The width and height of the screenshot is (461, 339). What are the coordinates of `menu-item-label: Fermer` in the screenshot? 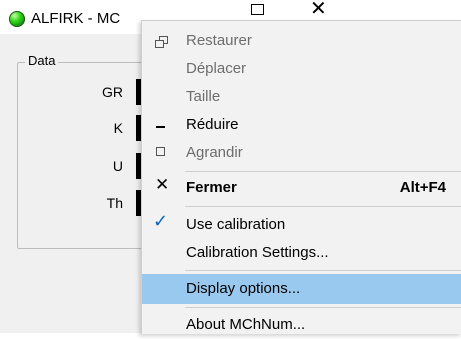 It's located at (211, 187).